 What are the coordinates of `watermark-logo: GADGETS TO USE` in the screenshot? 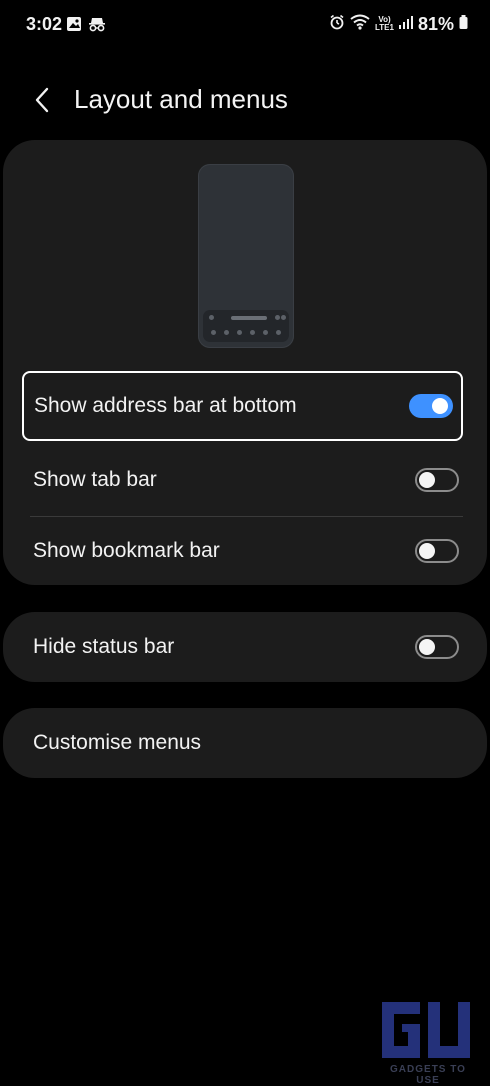 It's located at (428, 1042).